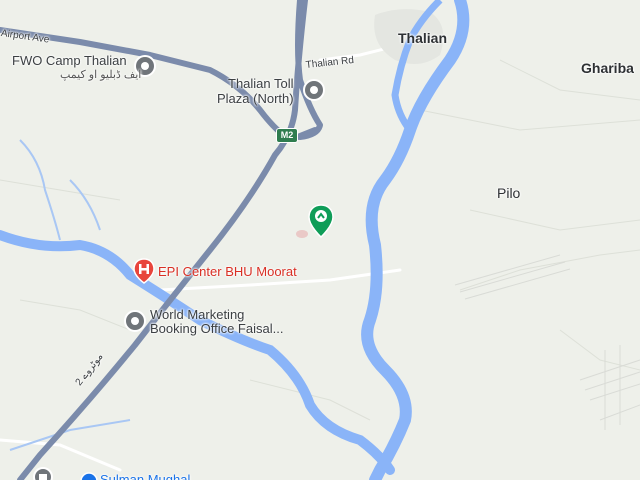  I want to click on poi-label-fwo-camp: FWO Camp Thalian, so click(69, 60).